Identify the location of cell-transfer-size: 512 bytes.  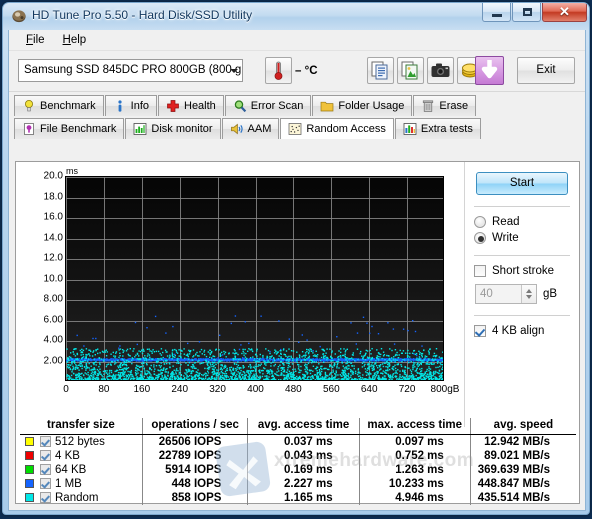
(81, 442).